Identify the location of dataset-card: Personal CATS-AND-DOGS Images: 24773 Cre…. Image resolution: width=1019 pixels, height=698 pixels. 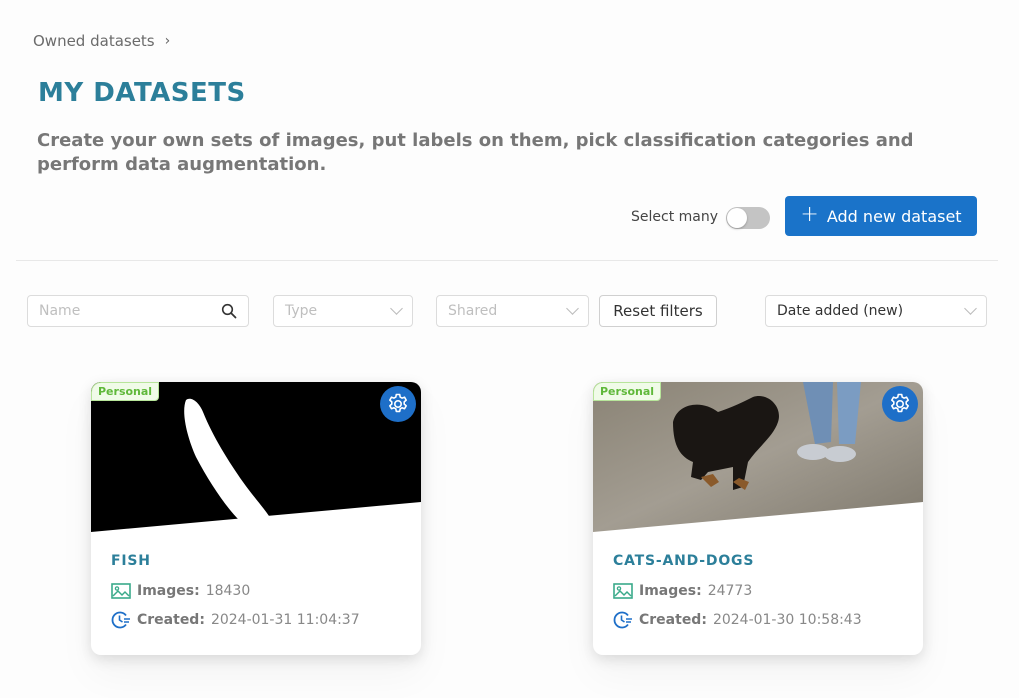
(758, 518).